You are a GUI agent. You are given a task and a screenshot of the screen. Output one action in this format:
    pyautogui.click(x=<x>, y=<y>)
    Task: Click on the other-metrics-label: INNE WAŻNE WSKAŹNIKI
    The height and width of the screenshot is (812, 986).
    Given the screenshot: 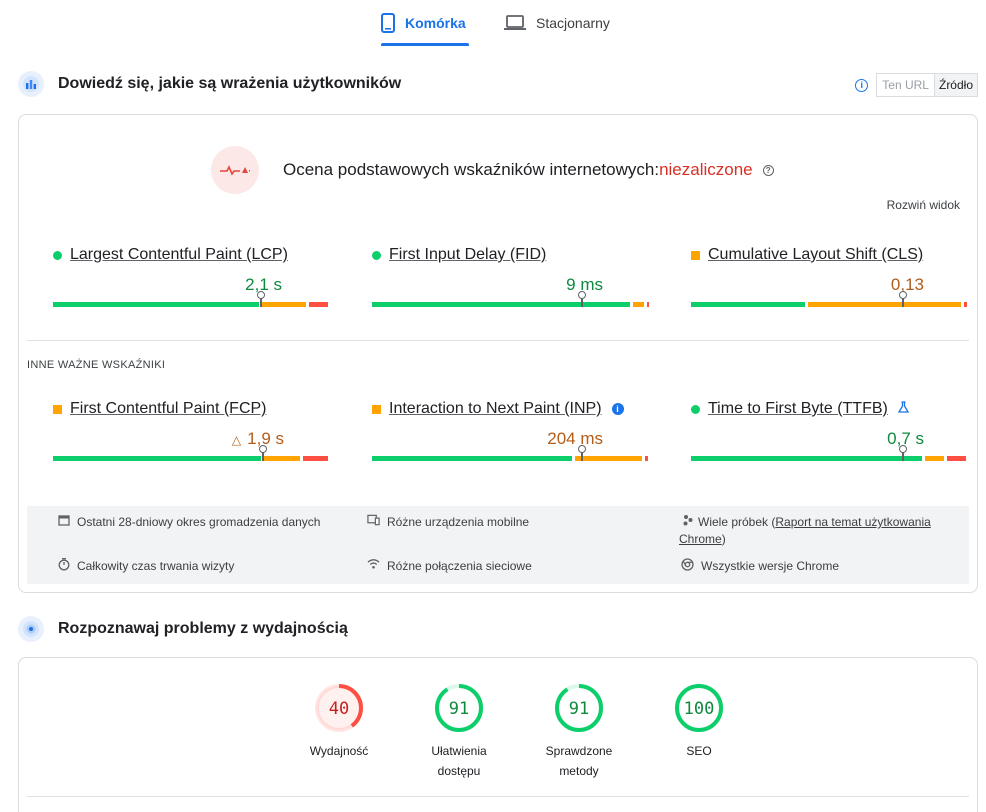 What is the action you would take?
    pyautogui.click(x=96, y=365)
    